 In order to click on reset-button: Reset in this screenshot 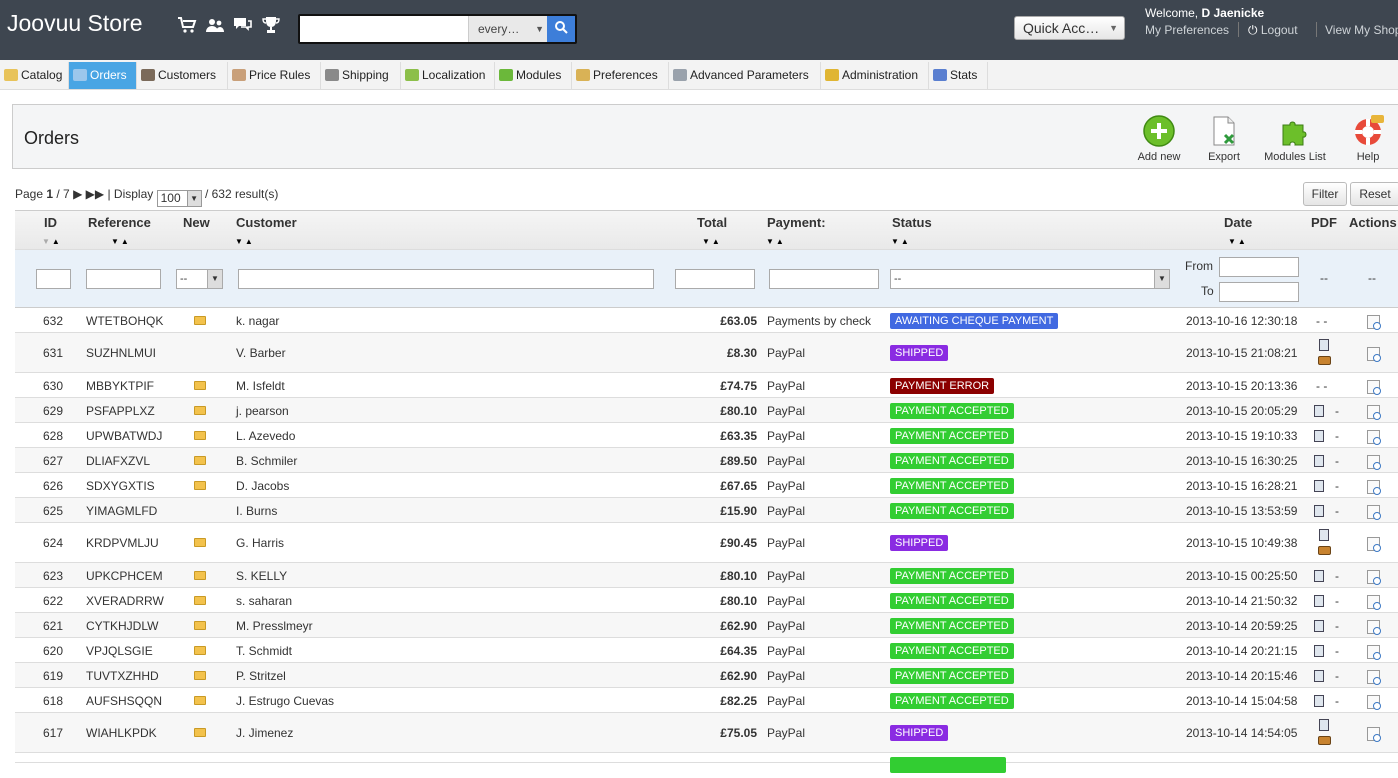, I will do `click(1374, 194)`.